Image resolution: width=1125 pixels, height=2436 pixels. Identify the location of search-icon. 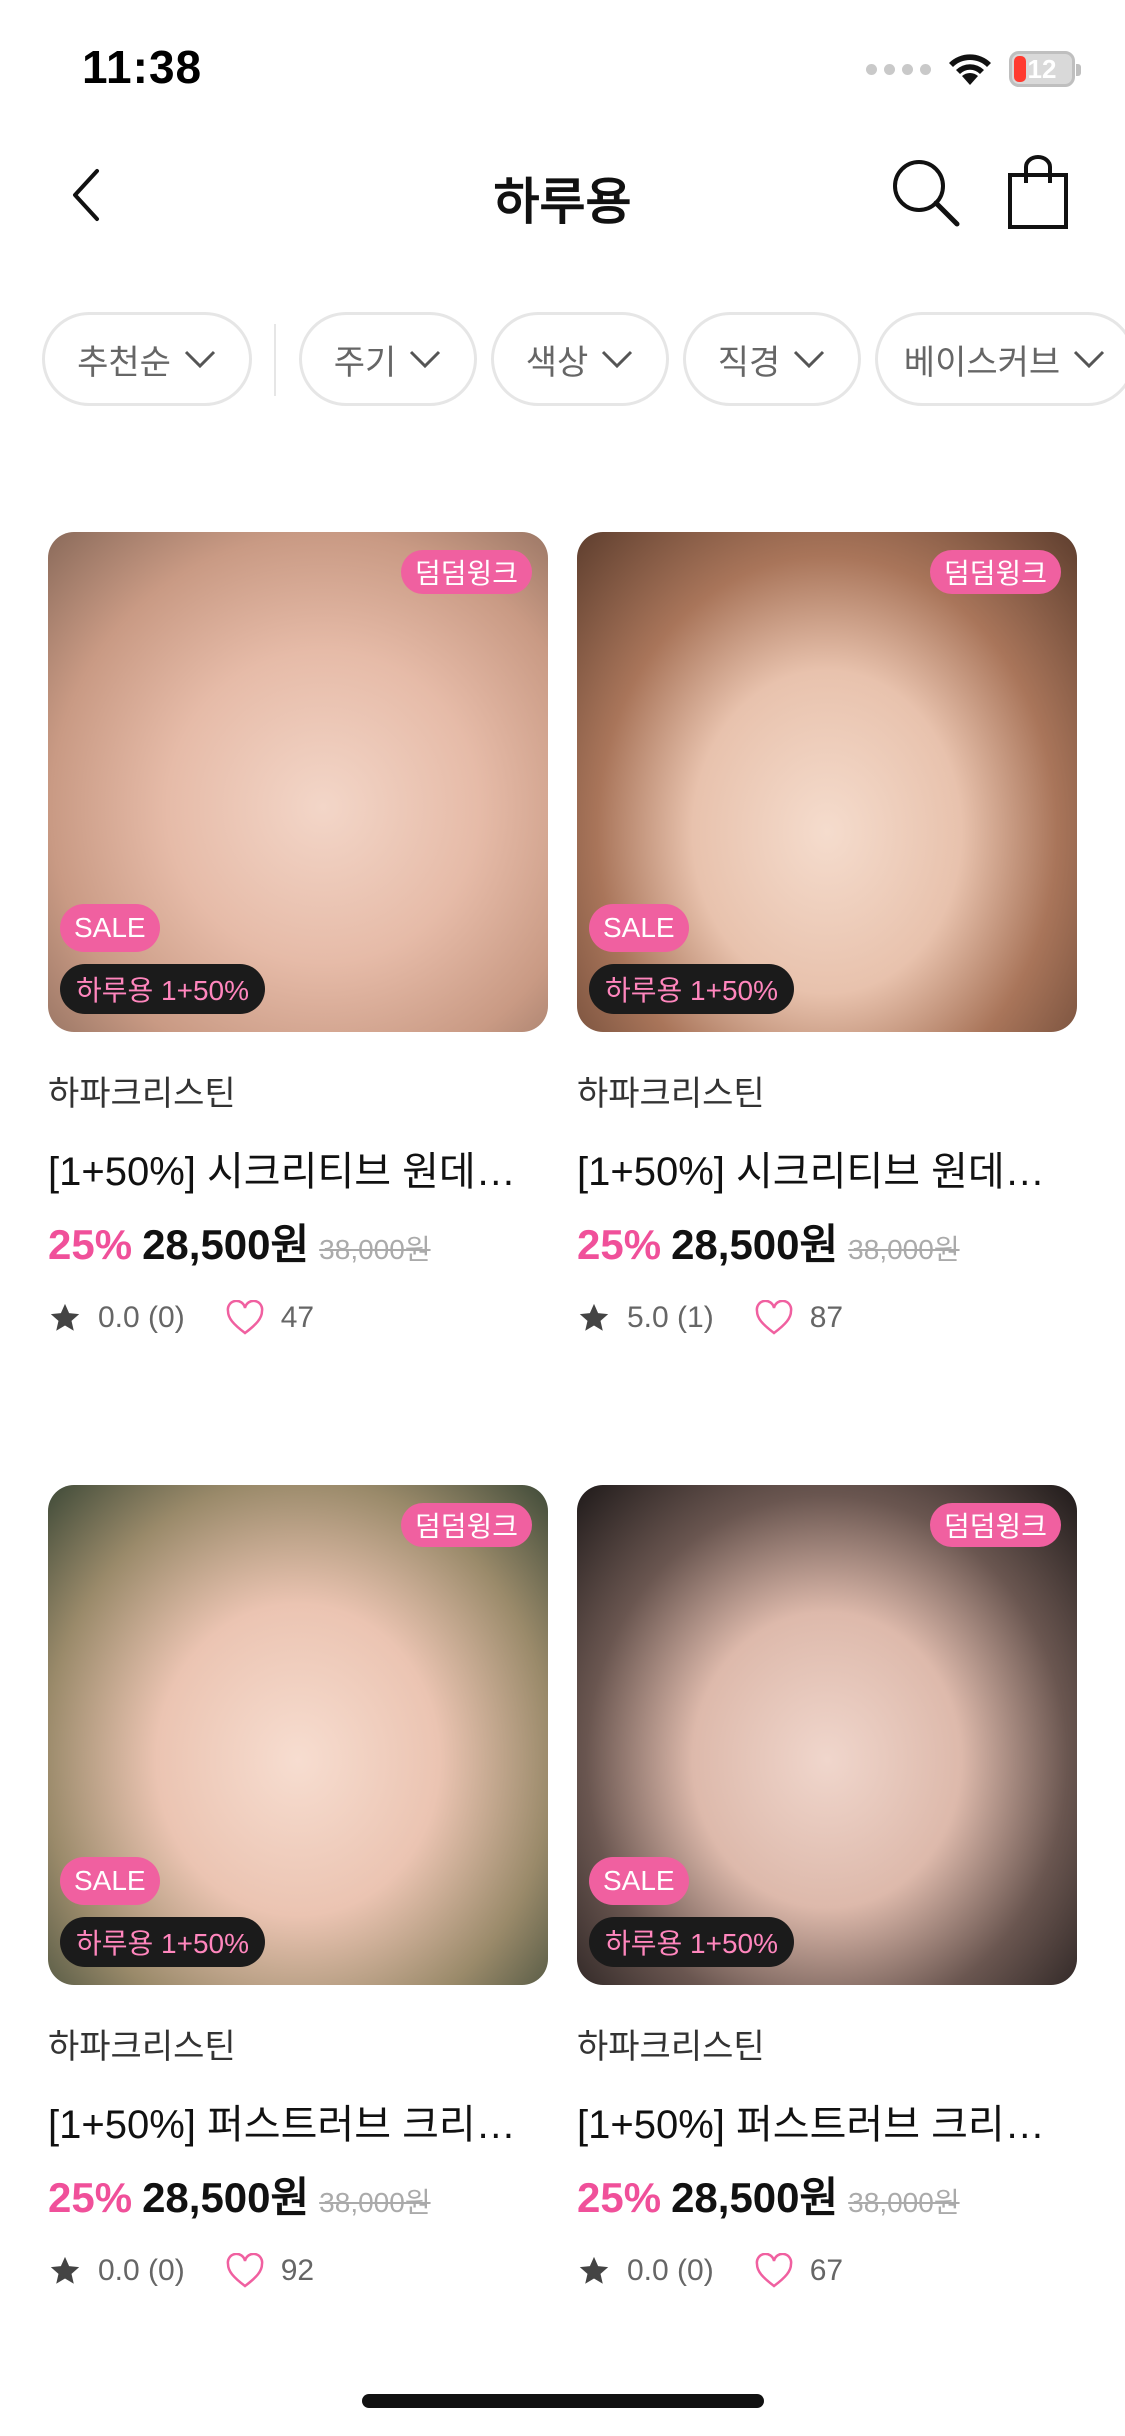
(926, 193).